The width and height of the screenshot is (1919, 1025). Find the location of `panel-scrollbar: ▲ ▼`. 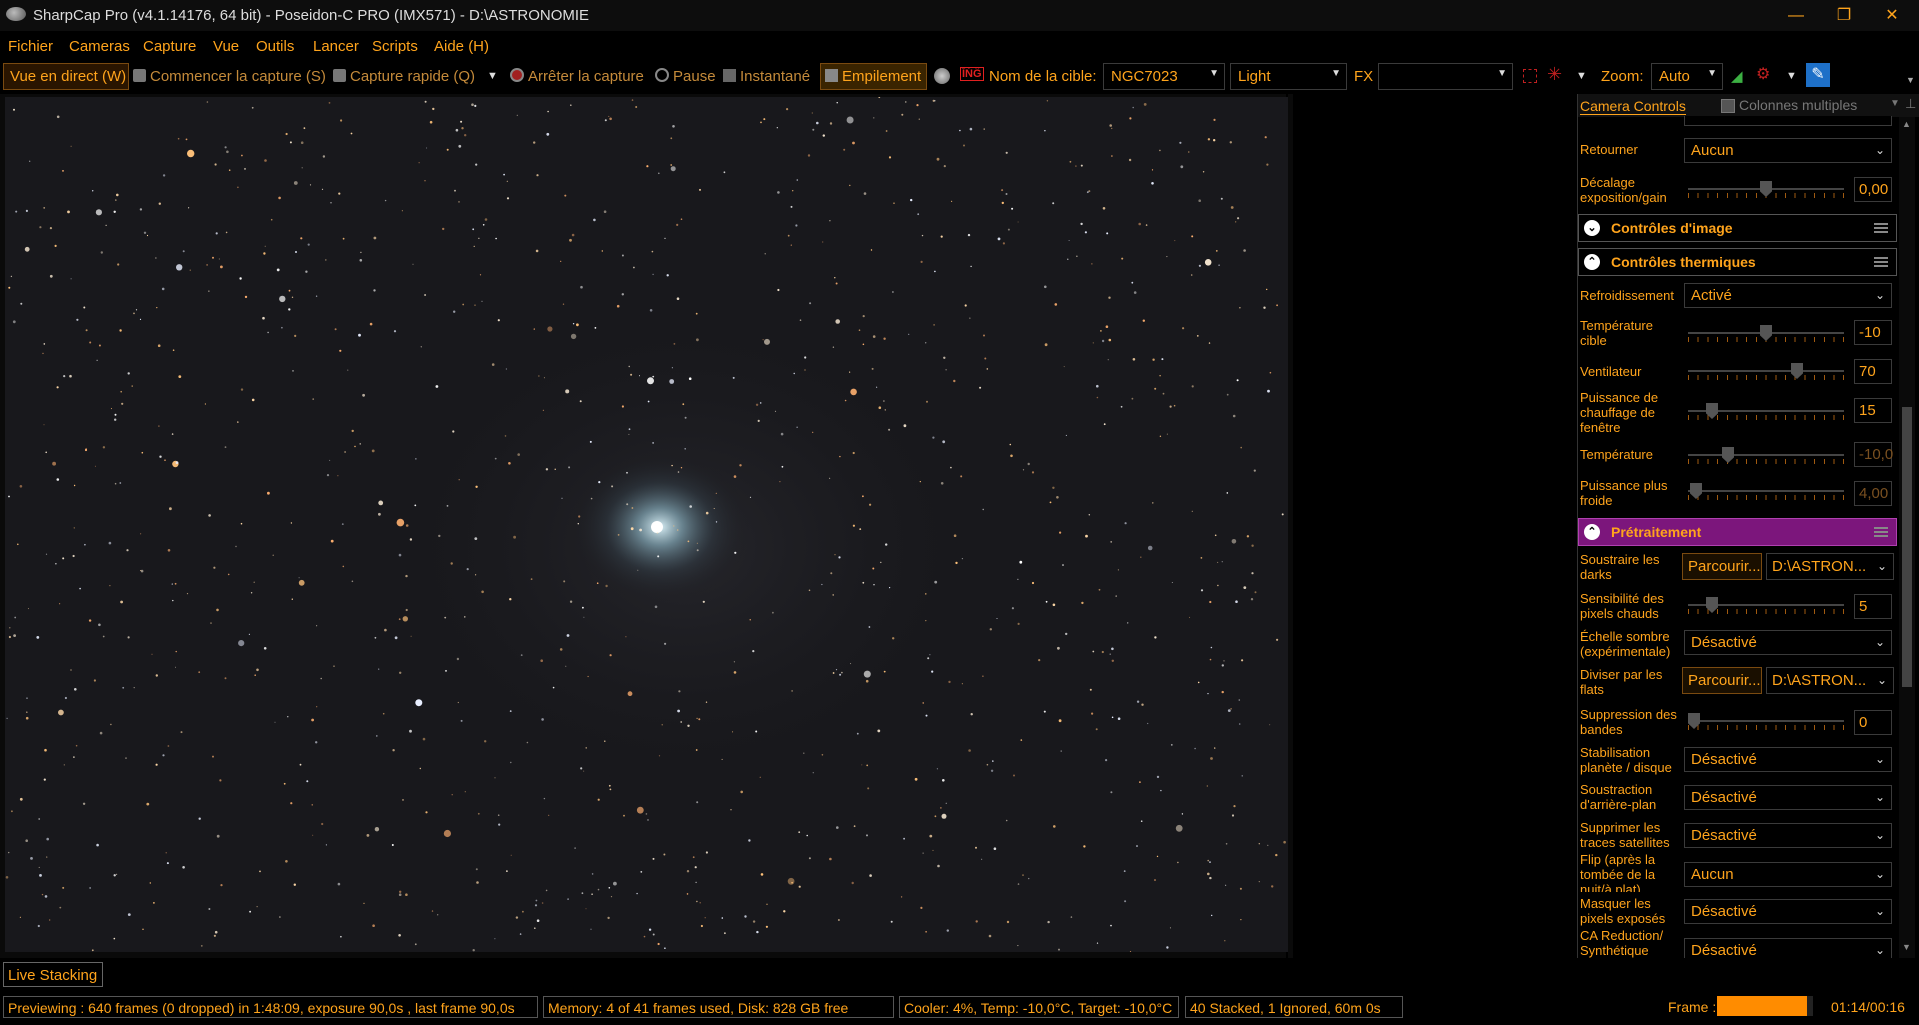

panel-scrollbar: ▲ ▼ is located at coordinates (1907, 537).